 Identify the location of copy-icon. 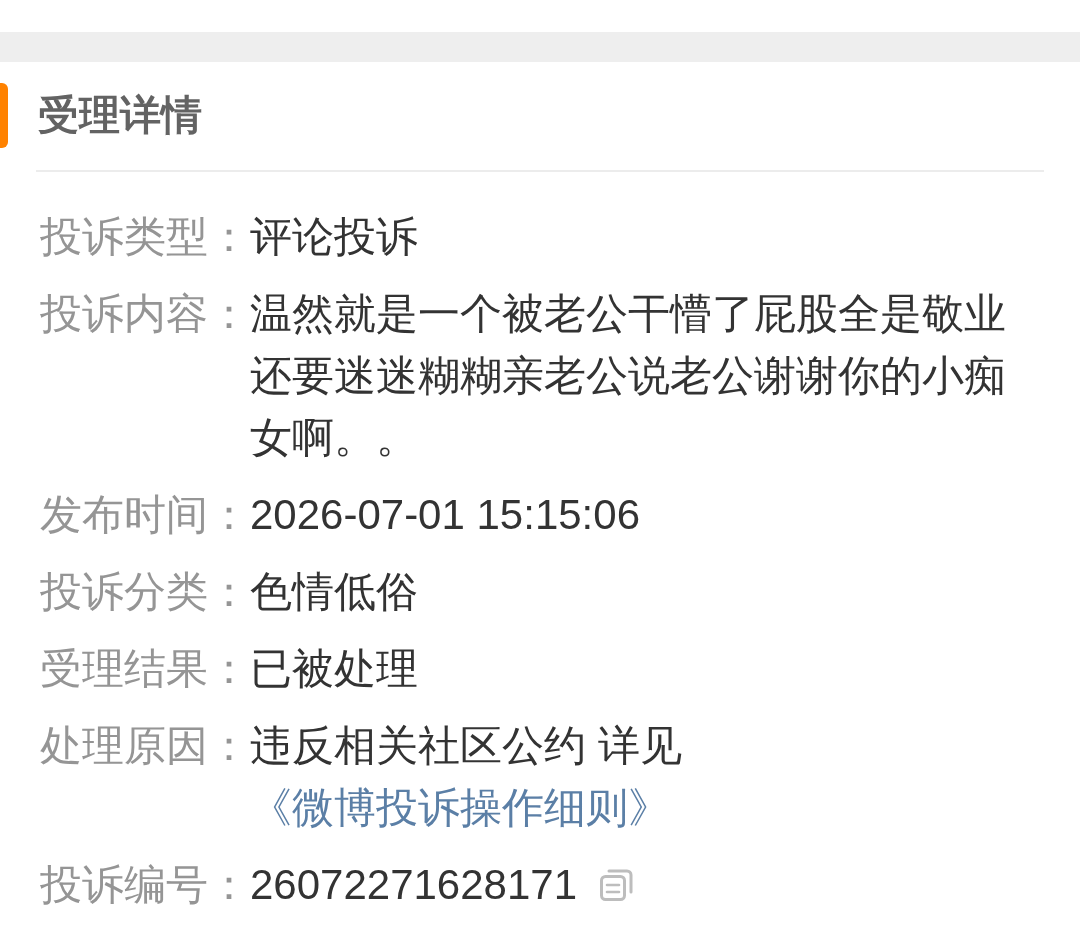
(616, 885).